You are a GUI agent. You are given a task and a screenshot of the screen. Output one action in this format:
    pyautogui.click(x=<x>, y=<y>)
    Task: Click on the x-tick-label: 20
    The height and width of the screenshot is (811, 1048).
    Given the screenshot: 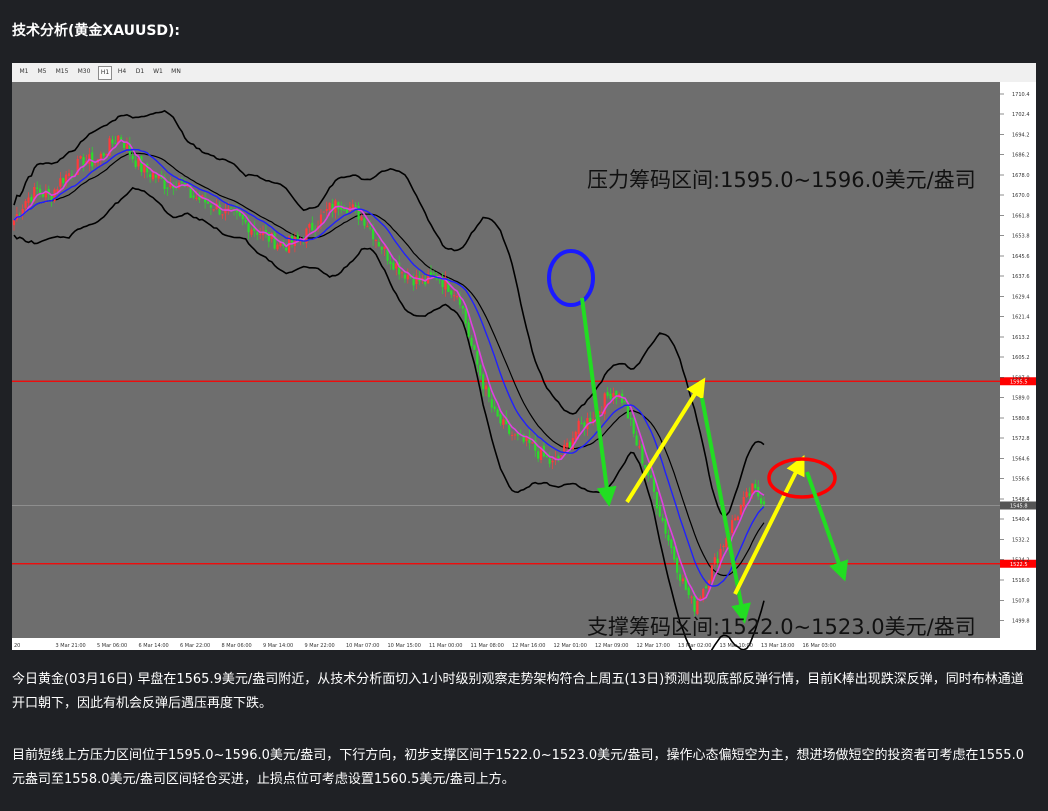 What is the action you would take?
    pyautogui.click(x=17, y=646)
    